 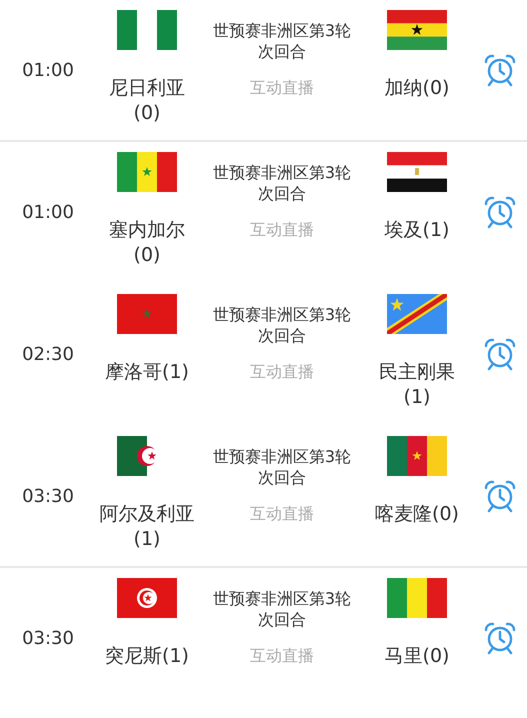 I want to click on team-name: 马里(0), so click(x=417, y=656).